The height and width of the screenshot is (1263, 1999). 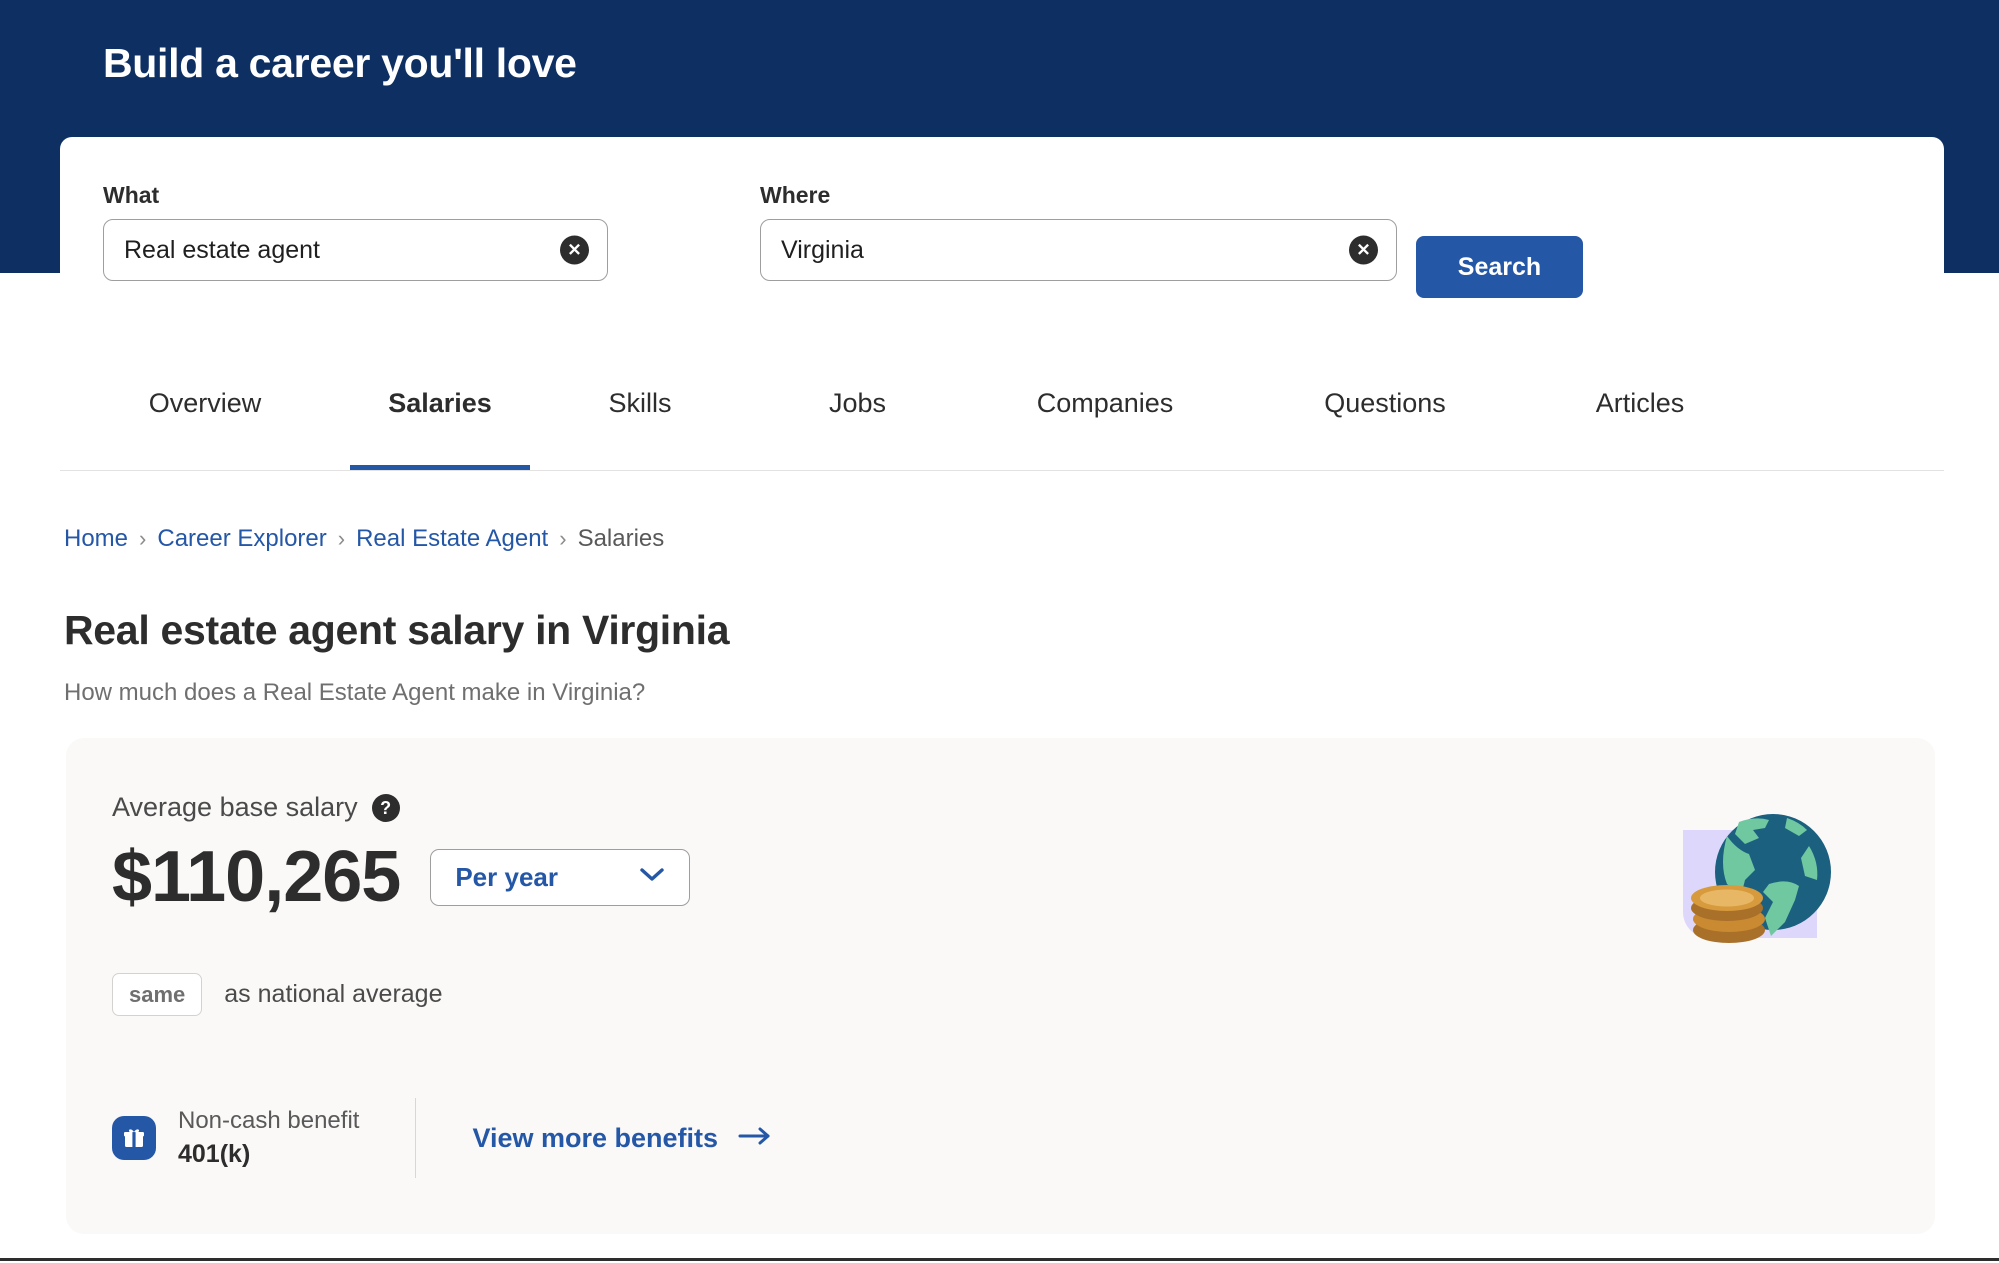 What do you see at coordinates (269, 1120) in the screenshot?
I see `benefit-label: Non-cash benefit` at bounding box center [269, 1120].